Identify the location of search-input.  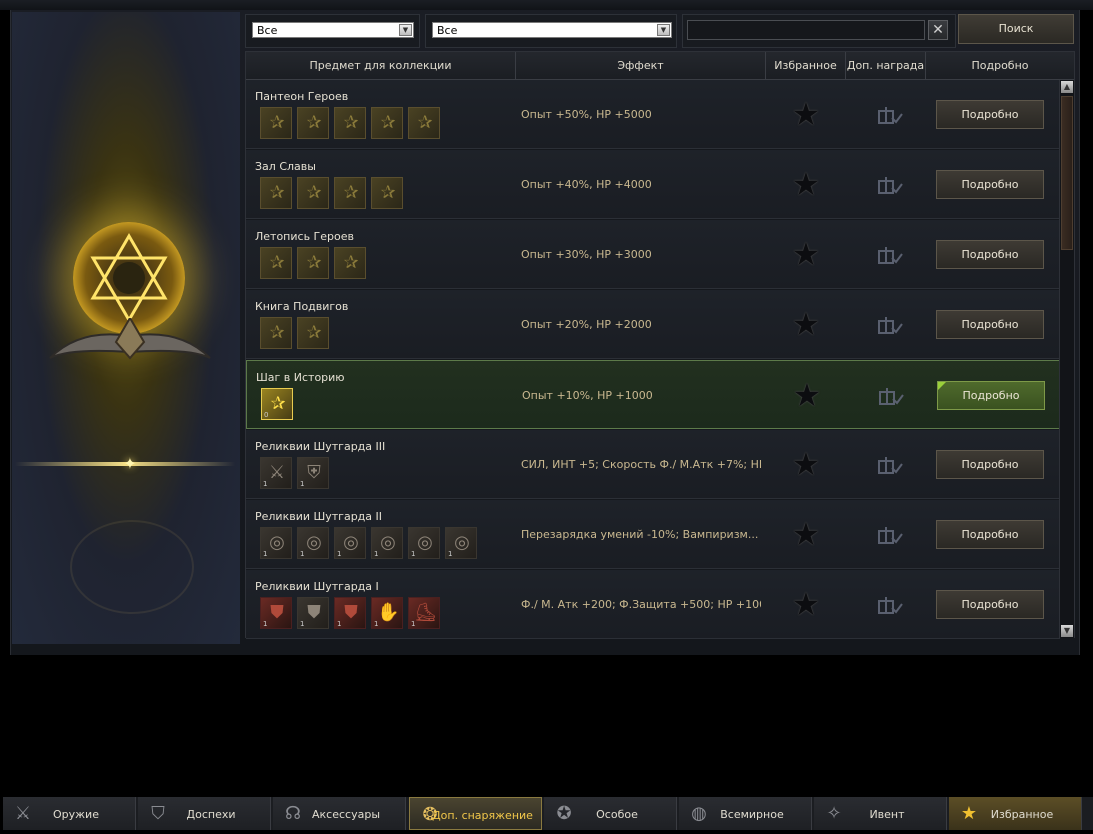
(806, 30).